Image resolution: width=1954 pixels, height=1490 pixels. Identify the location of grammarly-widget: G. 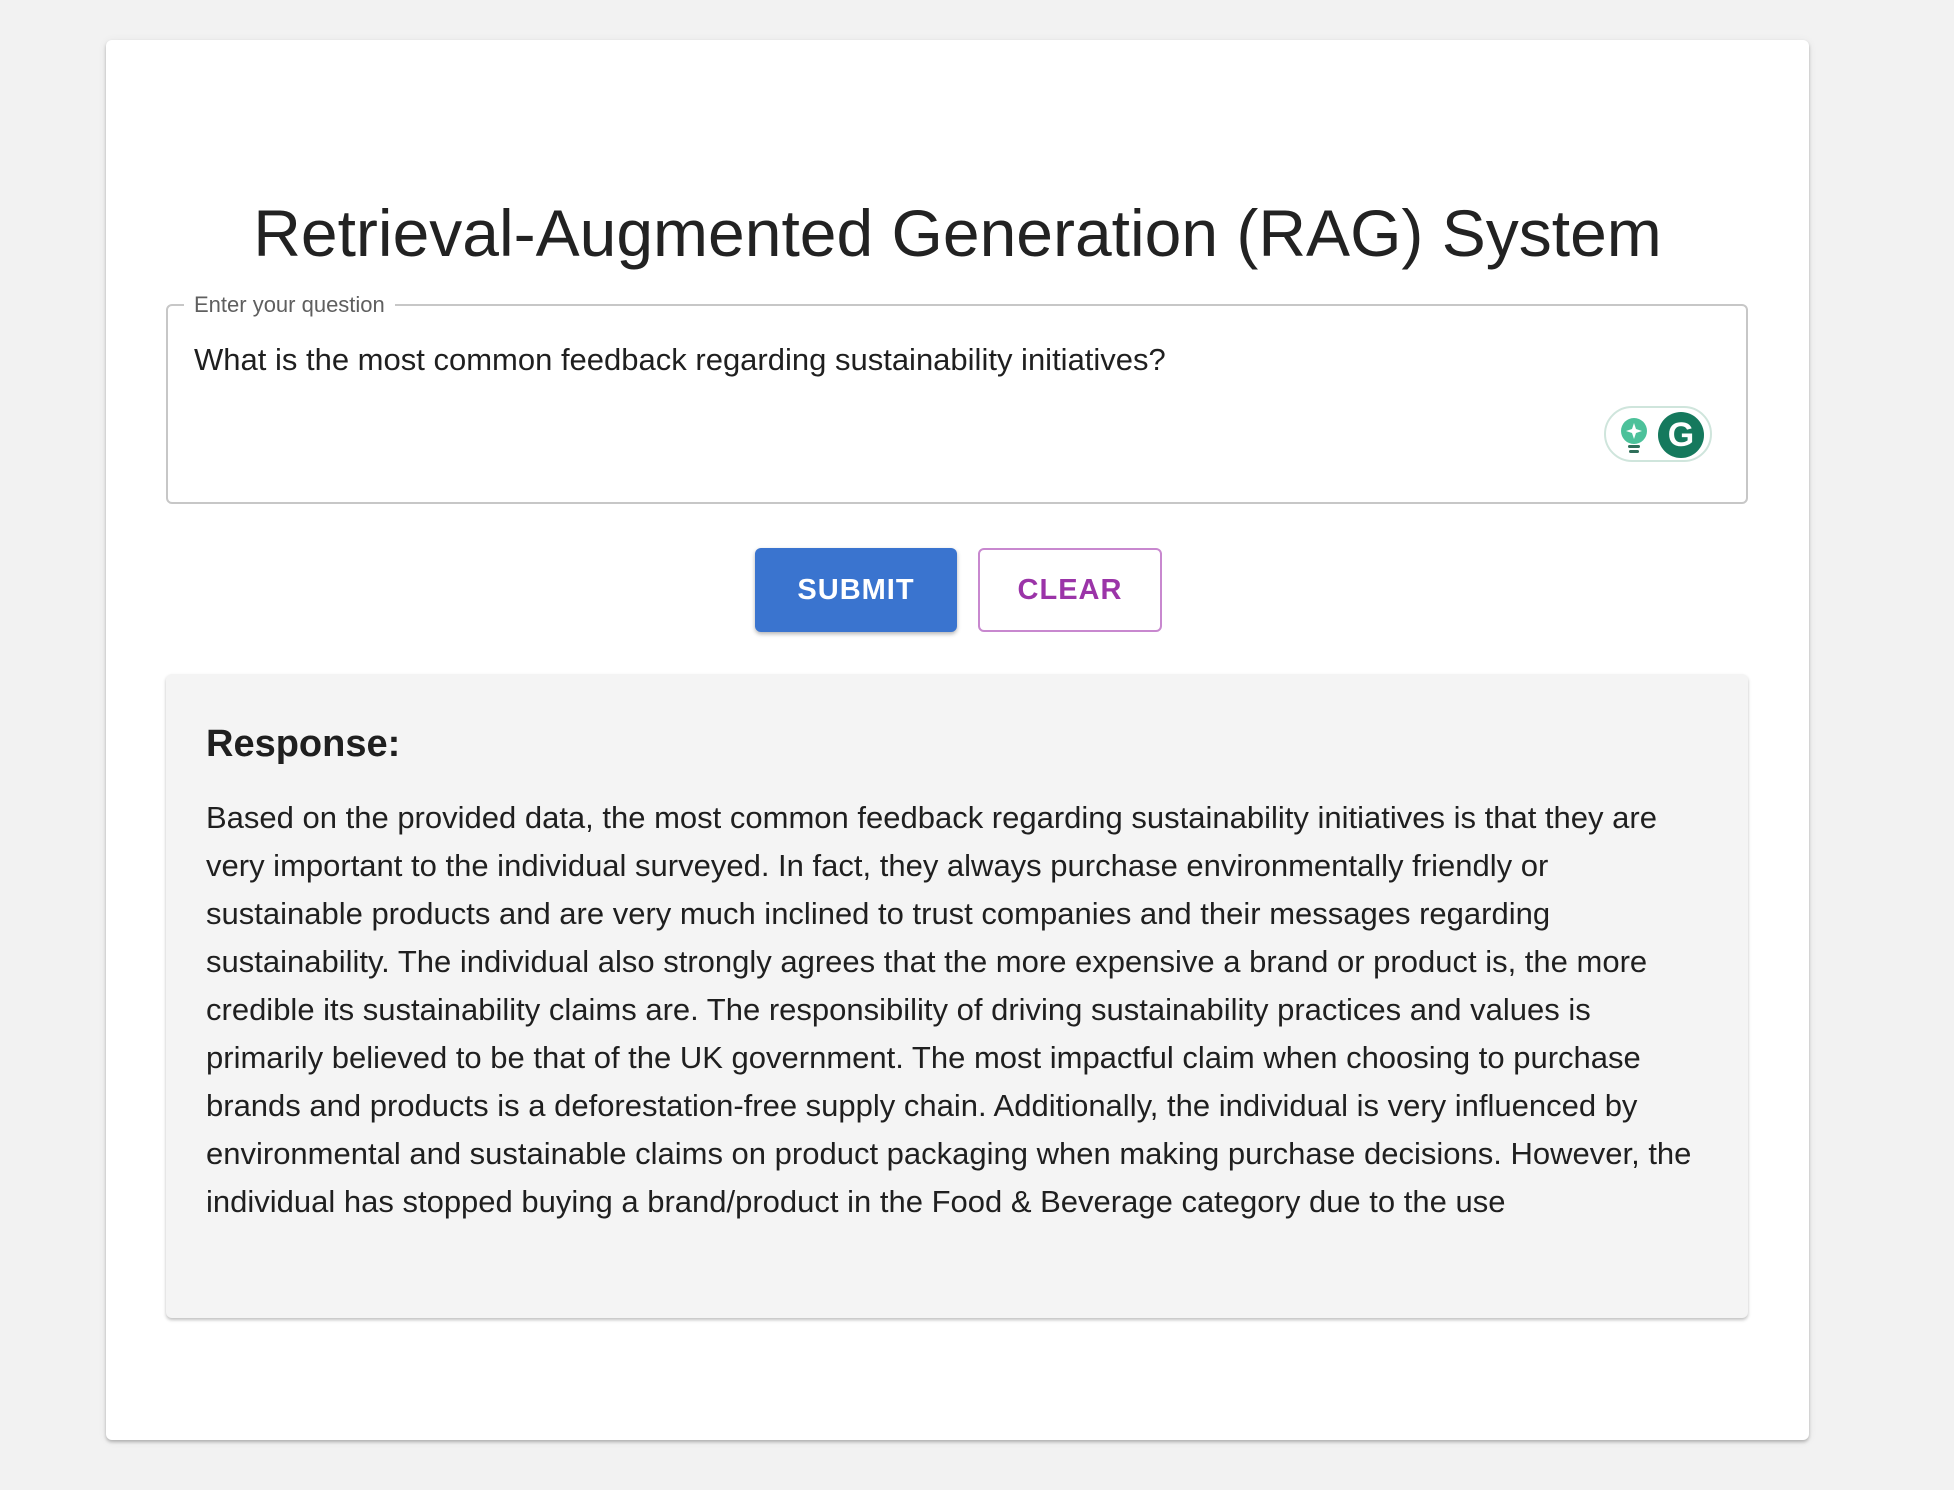
(1658, 434).